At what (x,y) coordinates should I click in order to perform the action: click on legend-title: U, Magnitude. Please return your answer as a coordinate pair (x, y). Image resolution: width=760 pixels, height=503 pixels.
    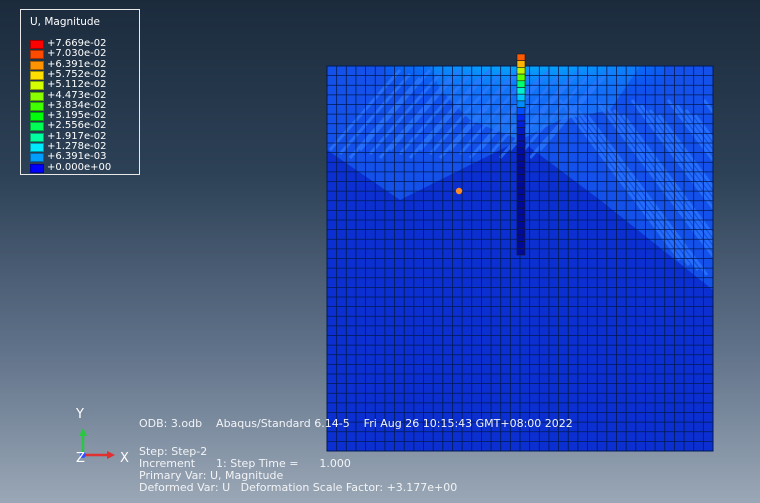
    Looking at the image, I should click on (65, 22).